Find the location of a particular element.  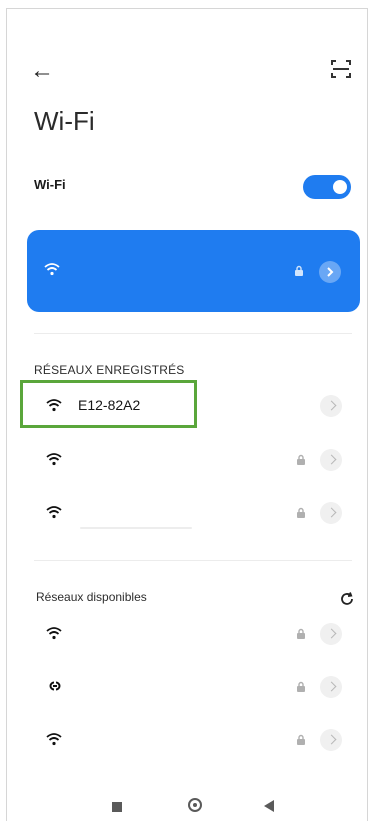

network-subtitle-placeholder is located at coordinates (136, 528).